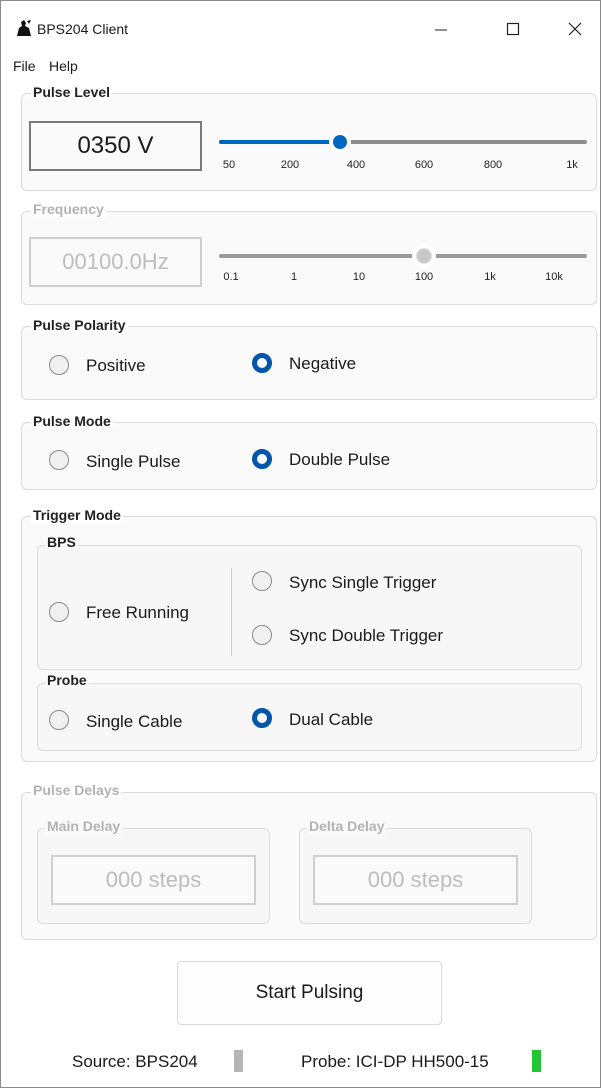 The image size is (601, 1088). What do you see at coordinates (290, 165) in the screenshot?
I see `pulse-level-tick: 200` at bounding box center [290, 165].